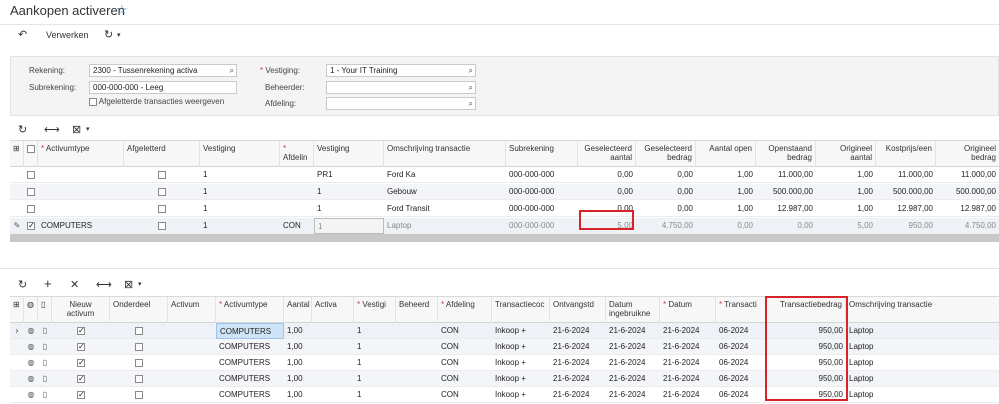 This screenshot has width=999, height=404. Describe the element at coordinates (67, 35) in the screenshot. I see `process-button: Verwerken` at that location.